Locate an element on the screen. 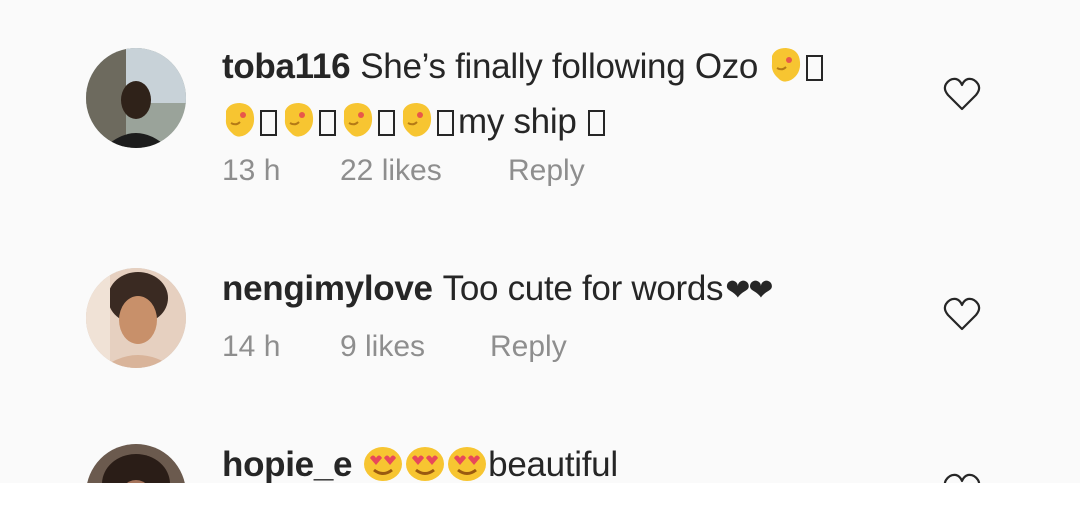 This screenshot has width=1080, height=527. heart-emoji: ❤❤ is located at coordinates (749, 290).